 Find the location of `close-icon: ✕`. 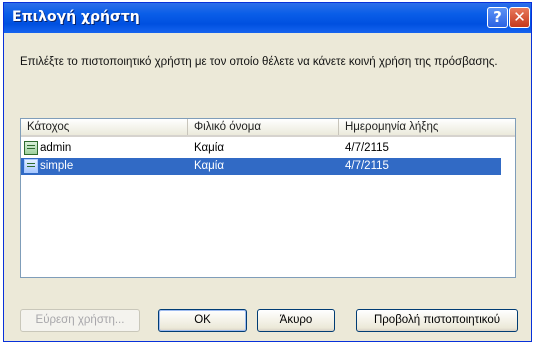

close-icon: ✕ is located at coordinates (519, 17).